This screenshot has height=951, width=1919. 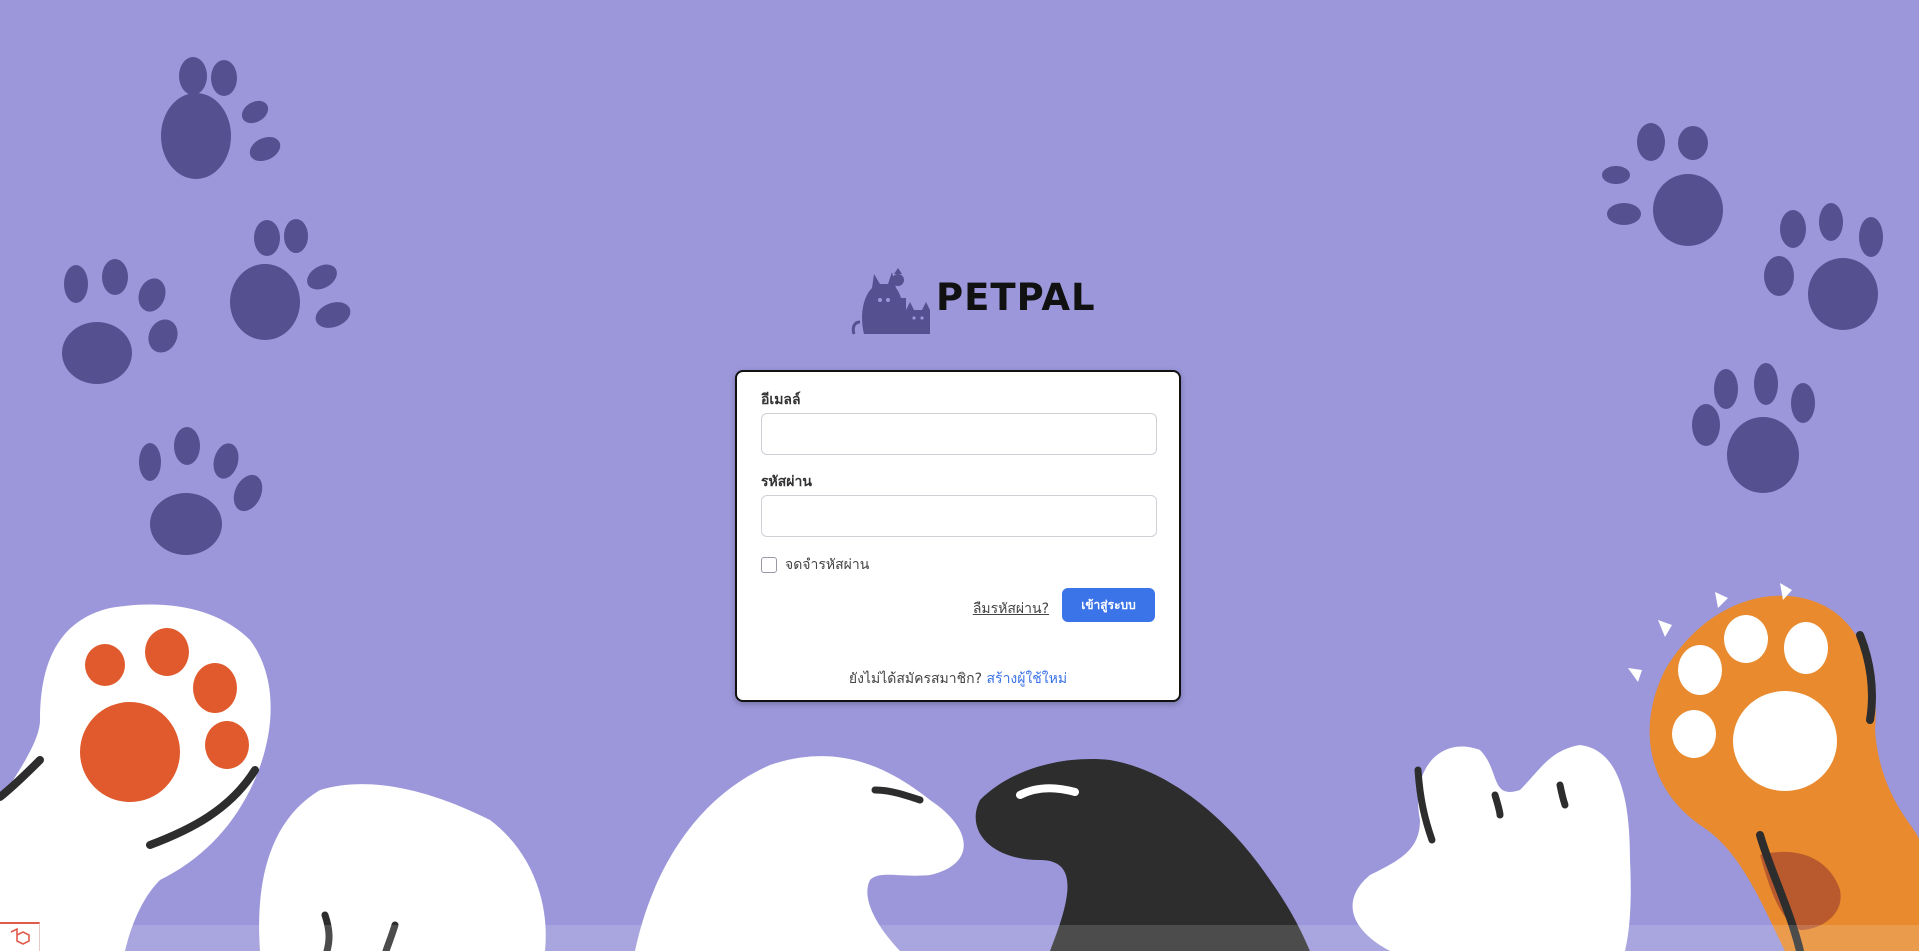 I want to click on remember-checkbox, so click(x=769, y=565).